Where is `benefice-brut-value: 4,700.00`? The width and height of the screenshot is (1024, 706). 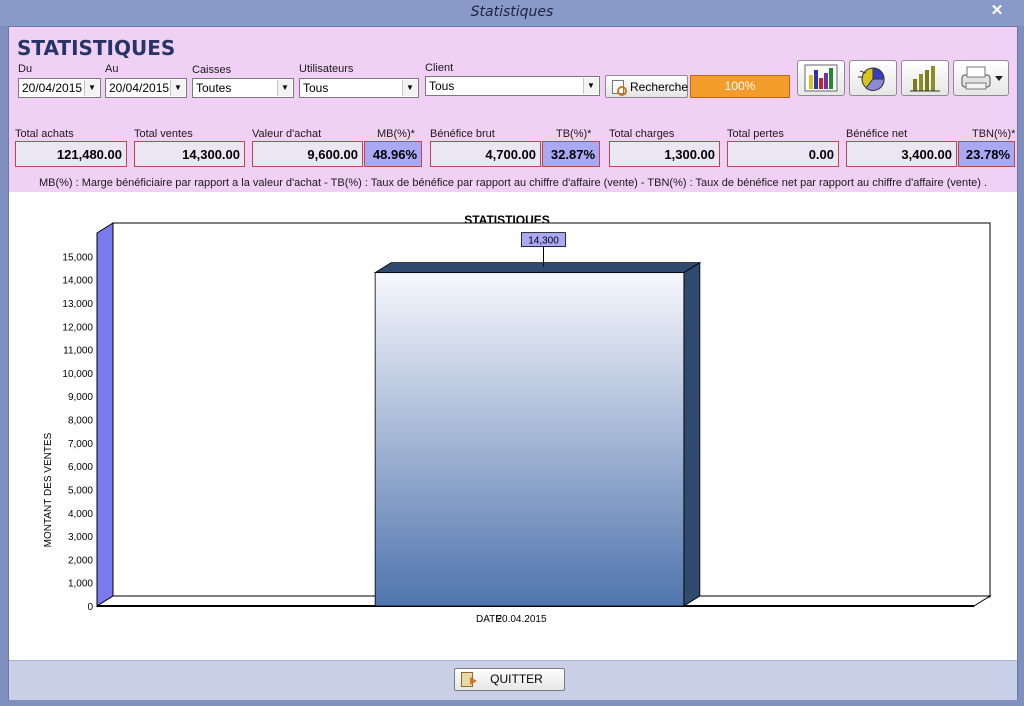
benefice-brut-value: 4,700.00 is located at coordinates (485, 154).